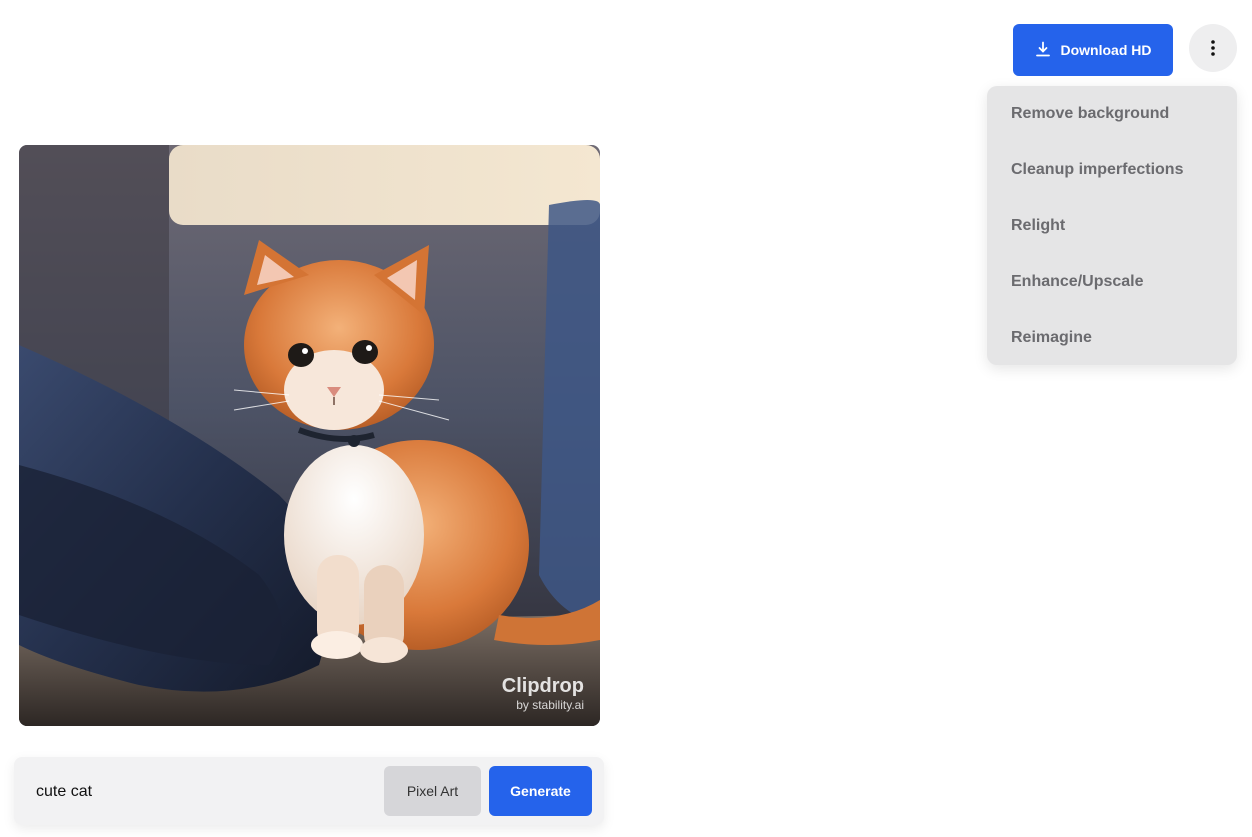 This screenshot has width=1252, height=837. What do you see at coordinates (1043, 50) in the screenshot?
I see `download-icon` at bounding box center [1043, 50].